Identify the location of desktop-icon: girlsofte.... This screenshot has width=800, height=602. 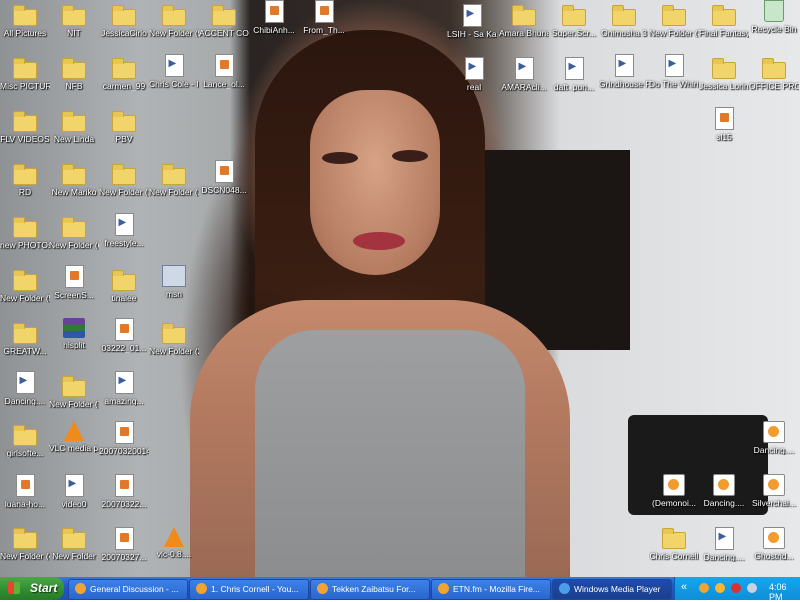
(25, 441).